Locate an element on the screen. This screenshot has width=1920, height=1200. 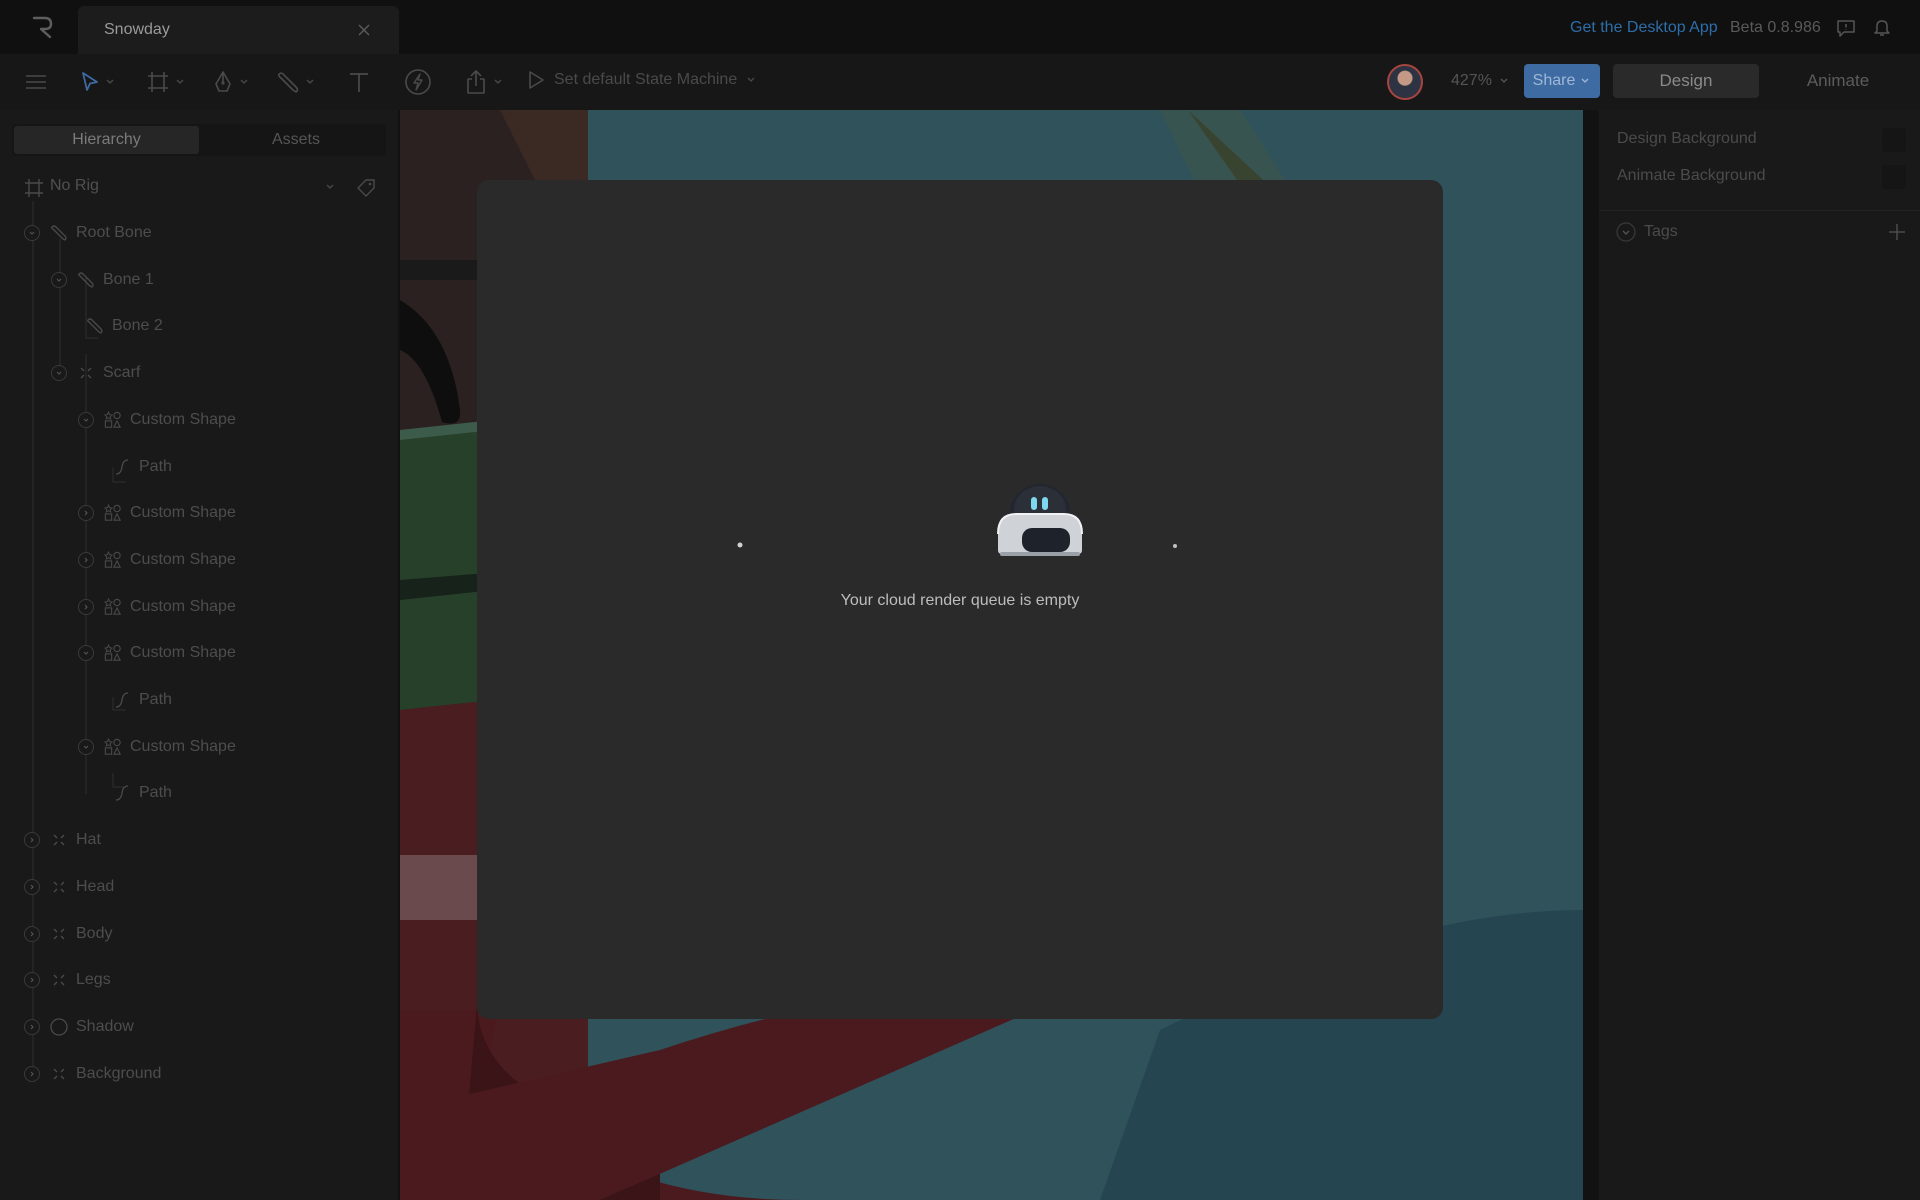
rive-logo-icon is located at coordinates (43, 27).